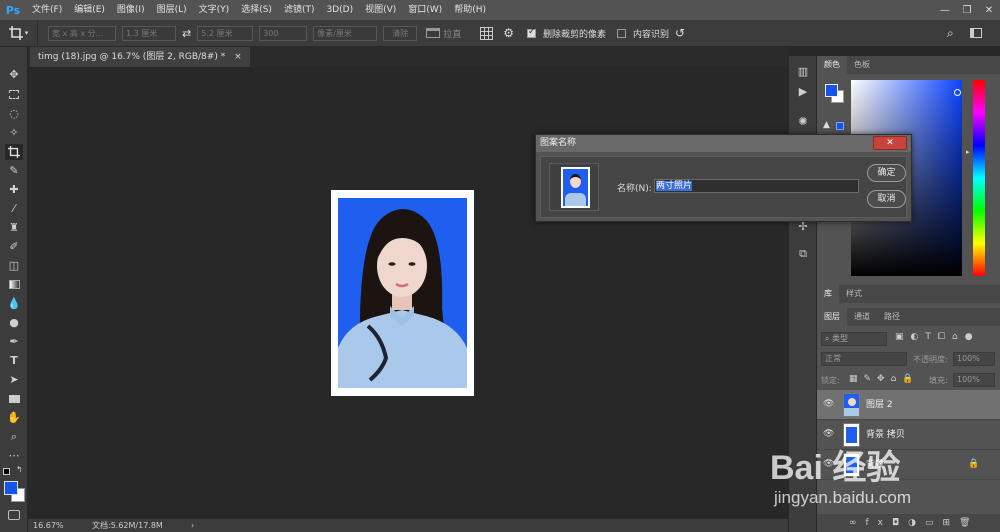  I want to click on clone-stamp-icon: ♜, so click(14, 228).